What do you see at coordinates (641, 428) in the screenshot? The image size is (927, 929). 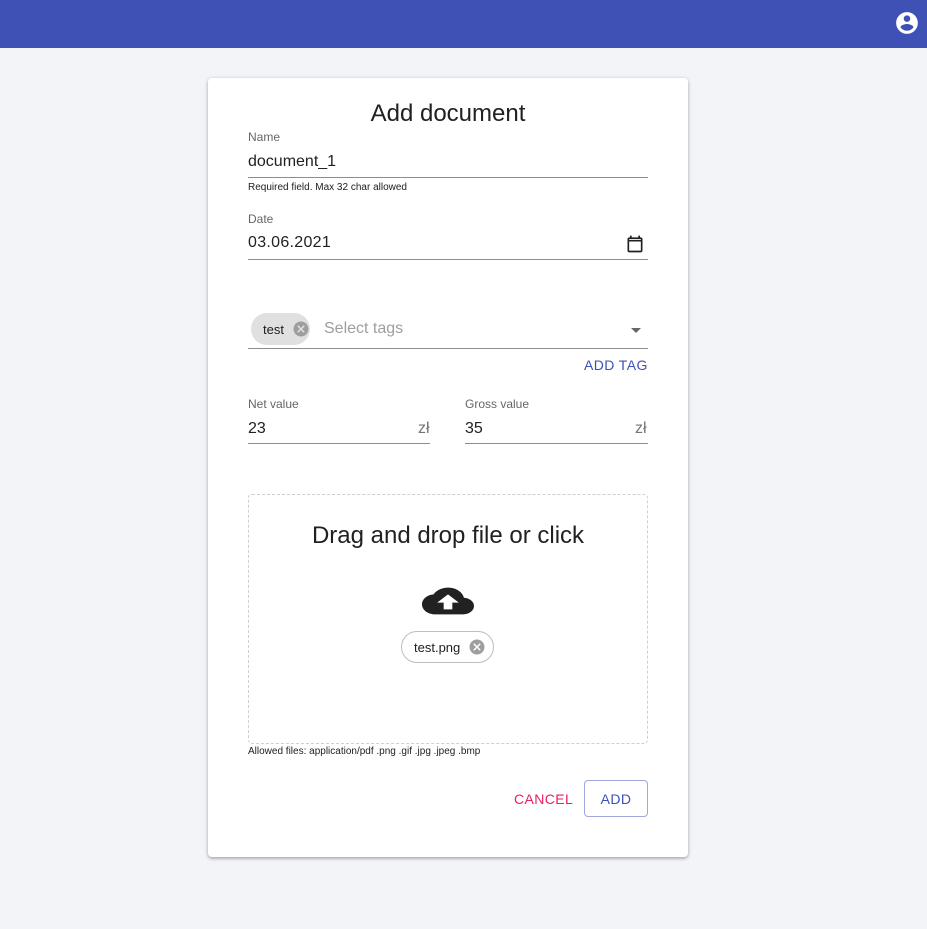 I see `gross-currency: zł` at bounding box center [641, 428].